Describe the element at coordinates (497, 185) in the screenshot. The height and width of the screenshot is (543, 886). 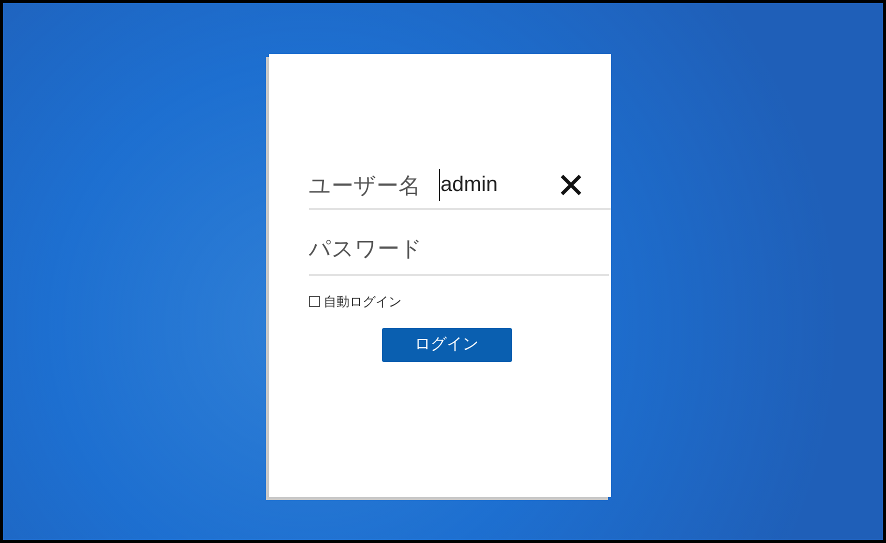
I see `username-field: admin` at that location.